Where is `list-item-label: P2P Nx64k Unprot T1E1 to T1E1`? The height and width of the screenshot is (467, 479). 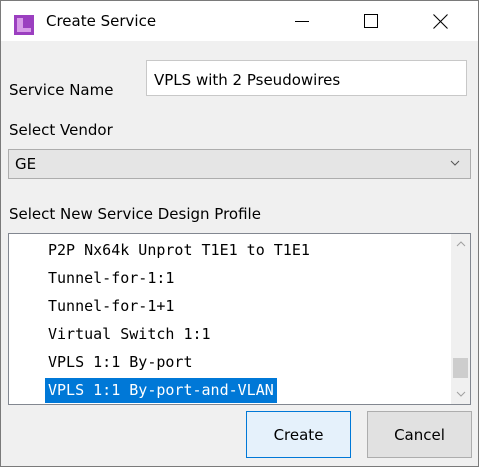 list-item-label: P2P Nx64k Unprot T1E1 to T1E1 is located at coordinates (179, 250).